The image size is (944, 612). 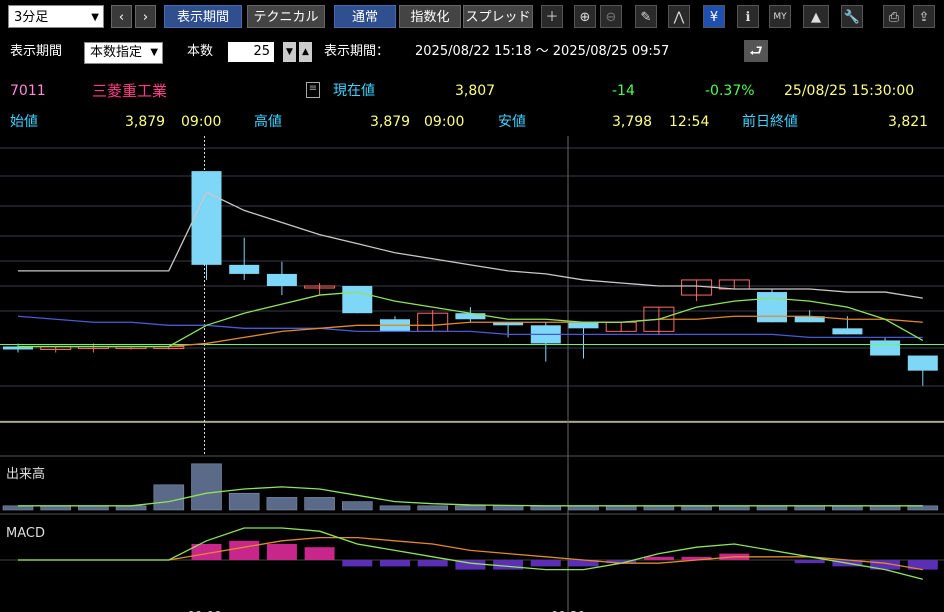 What do you see at coordinates (145, 122) in the screenshot?
I see `open-value: 3,879` at bounding box center [145, 122].